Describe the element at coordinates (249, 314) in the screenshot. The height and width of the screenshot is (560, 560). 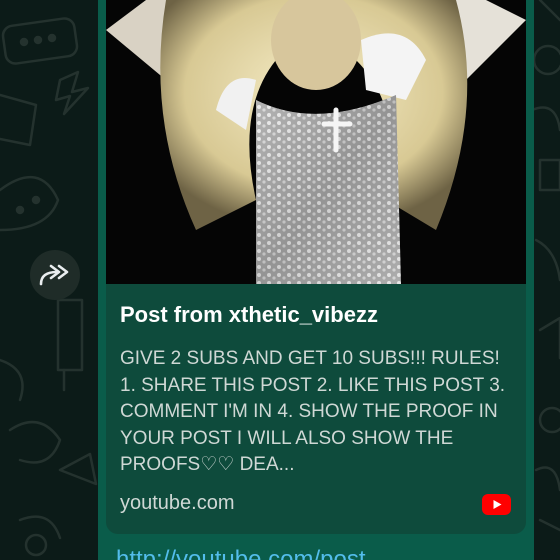
I see `preview-title: Post from xthetic_vibezz` at that location.